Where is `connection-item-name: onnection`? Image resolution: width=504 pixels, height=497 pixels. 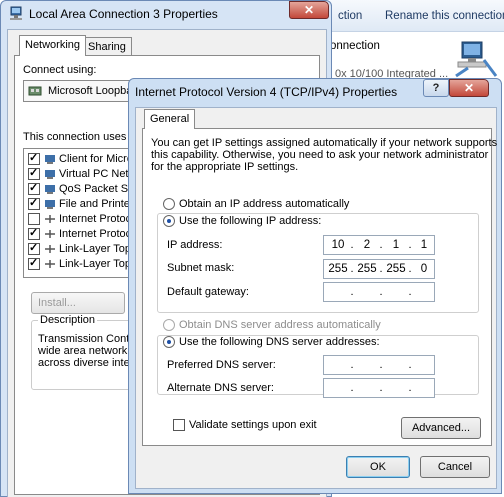 connection-item-name: onnection is located at coordinates (355, 46).